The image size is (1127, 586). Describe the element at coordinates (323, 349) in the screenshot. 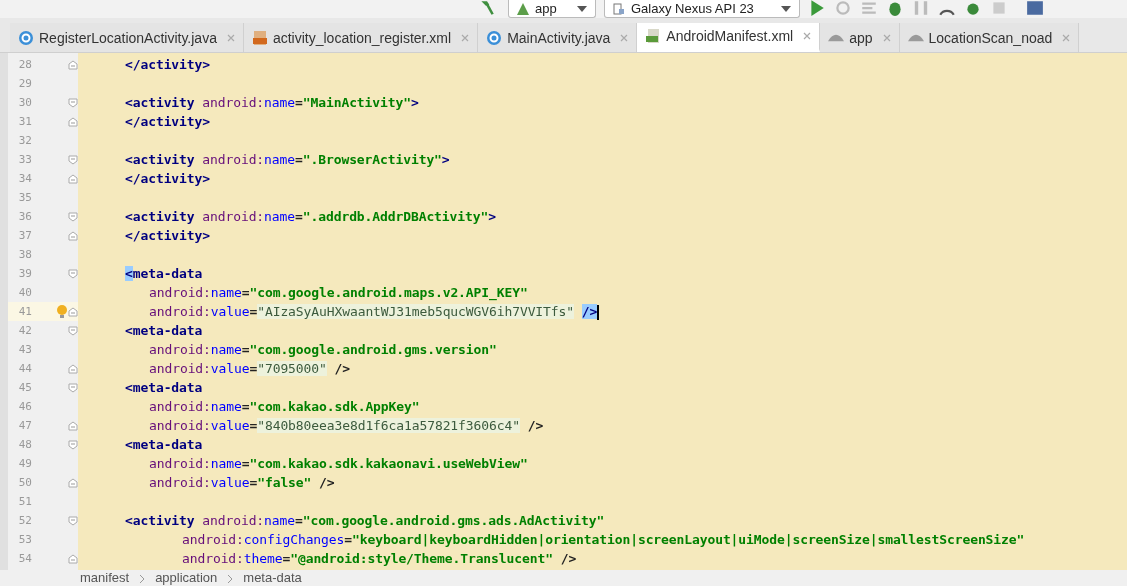

I see `code-line: android:name="com.google.android.gms.version"` at that location.